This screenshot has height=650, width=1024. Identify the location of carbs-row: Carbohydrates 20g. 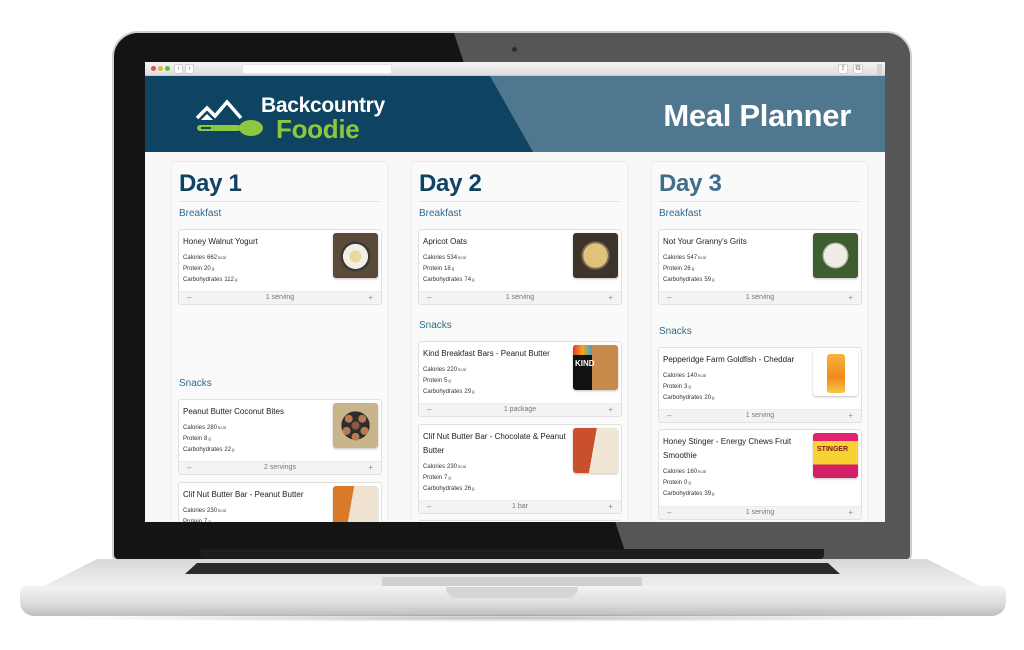
(689, 398).